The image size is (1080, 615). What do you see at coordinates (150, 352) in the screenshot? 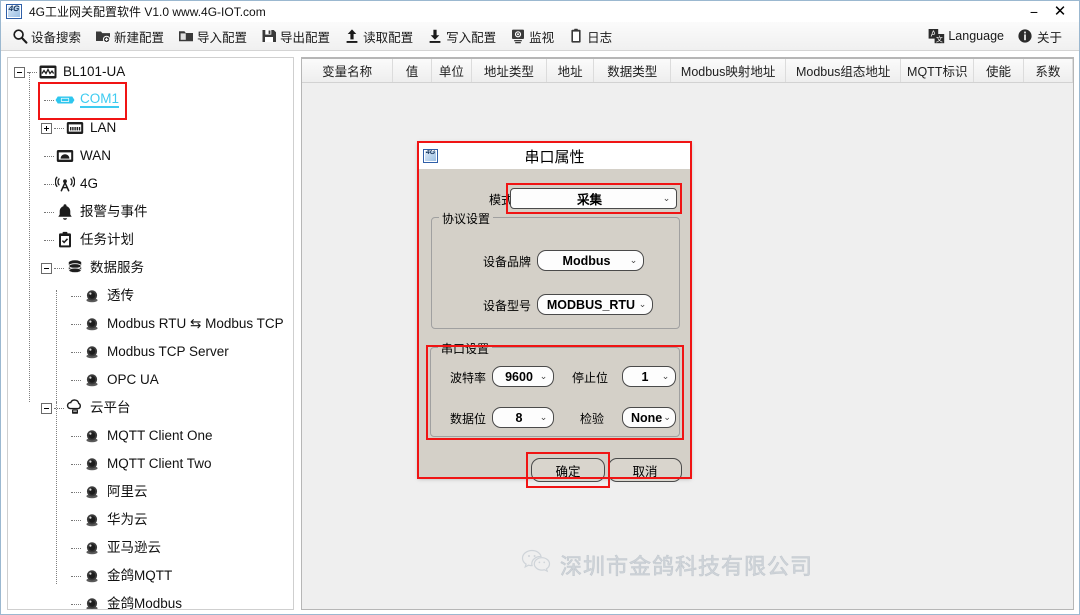
I see `tree-item-modbus-tcp-server: Modbus TCP Server` at bounding box center [150, 352].